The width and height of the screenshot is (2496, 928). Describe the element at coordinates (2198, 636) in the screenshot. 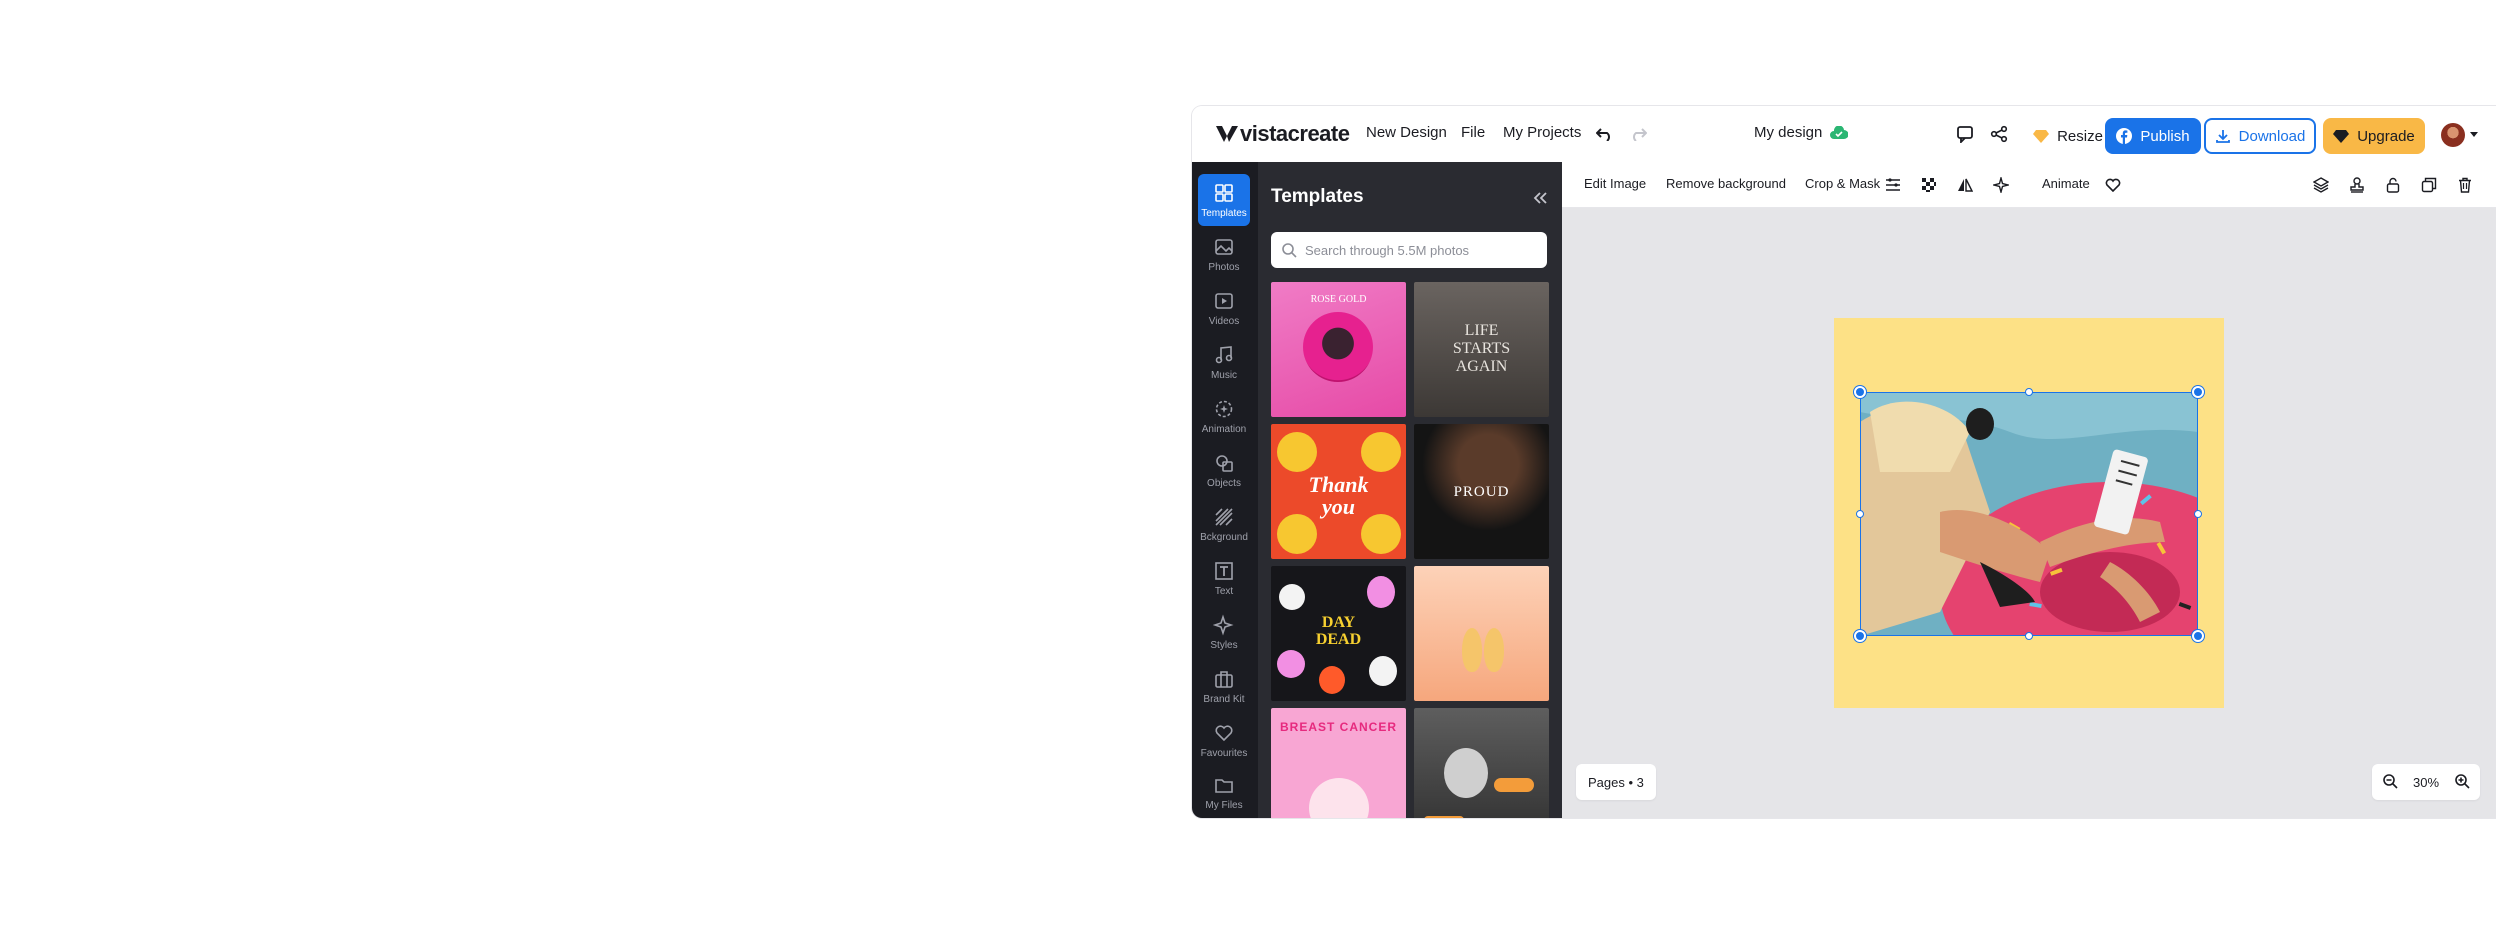

I see `resize-handle-bottom-right` at that location.